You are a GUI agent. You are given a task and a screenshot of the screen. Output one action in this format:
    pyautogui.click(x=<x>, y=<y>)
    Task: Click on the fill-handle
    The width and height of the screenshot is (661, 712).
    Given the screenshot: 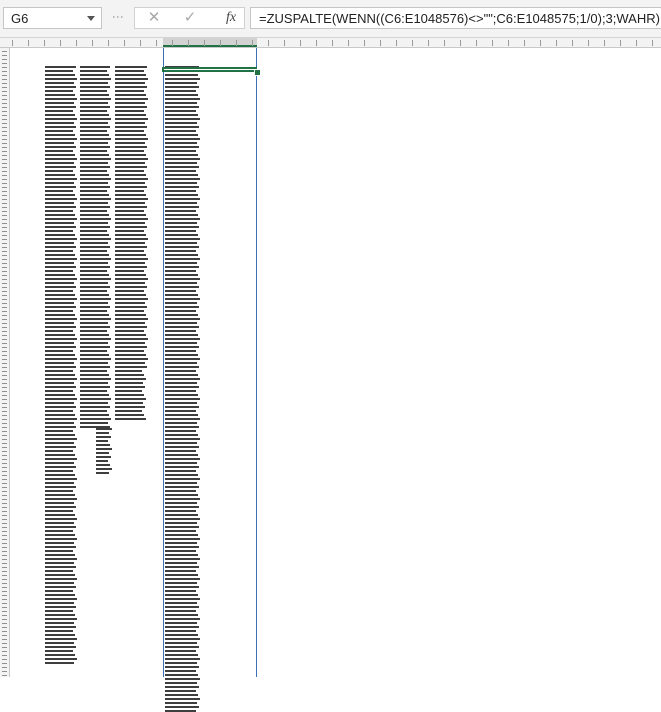 What is the action you would take?
    pyautogui.click(x=257, y=72)
    